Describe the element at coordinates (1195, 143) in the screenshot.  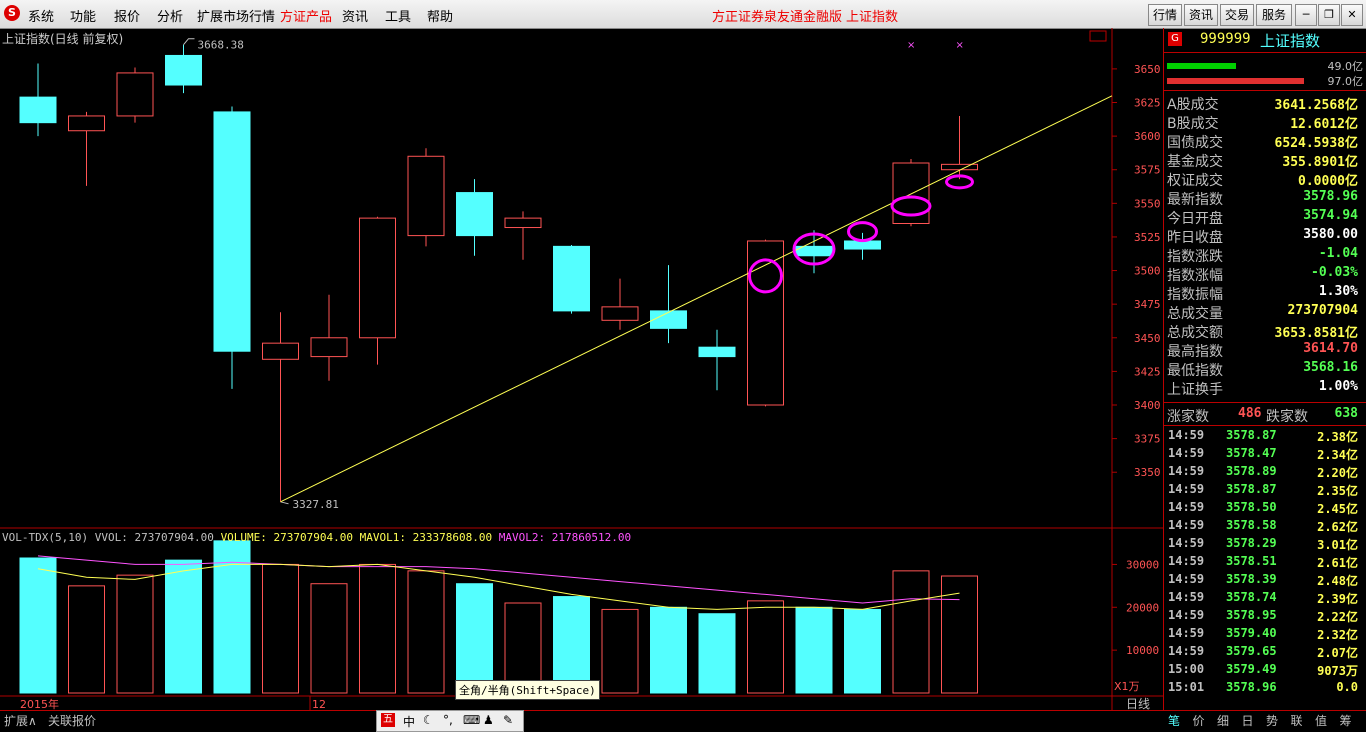
I see `quote-row-label: 国债成交` at that location.